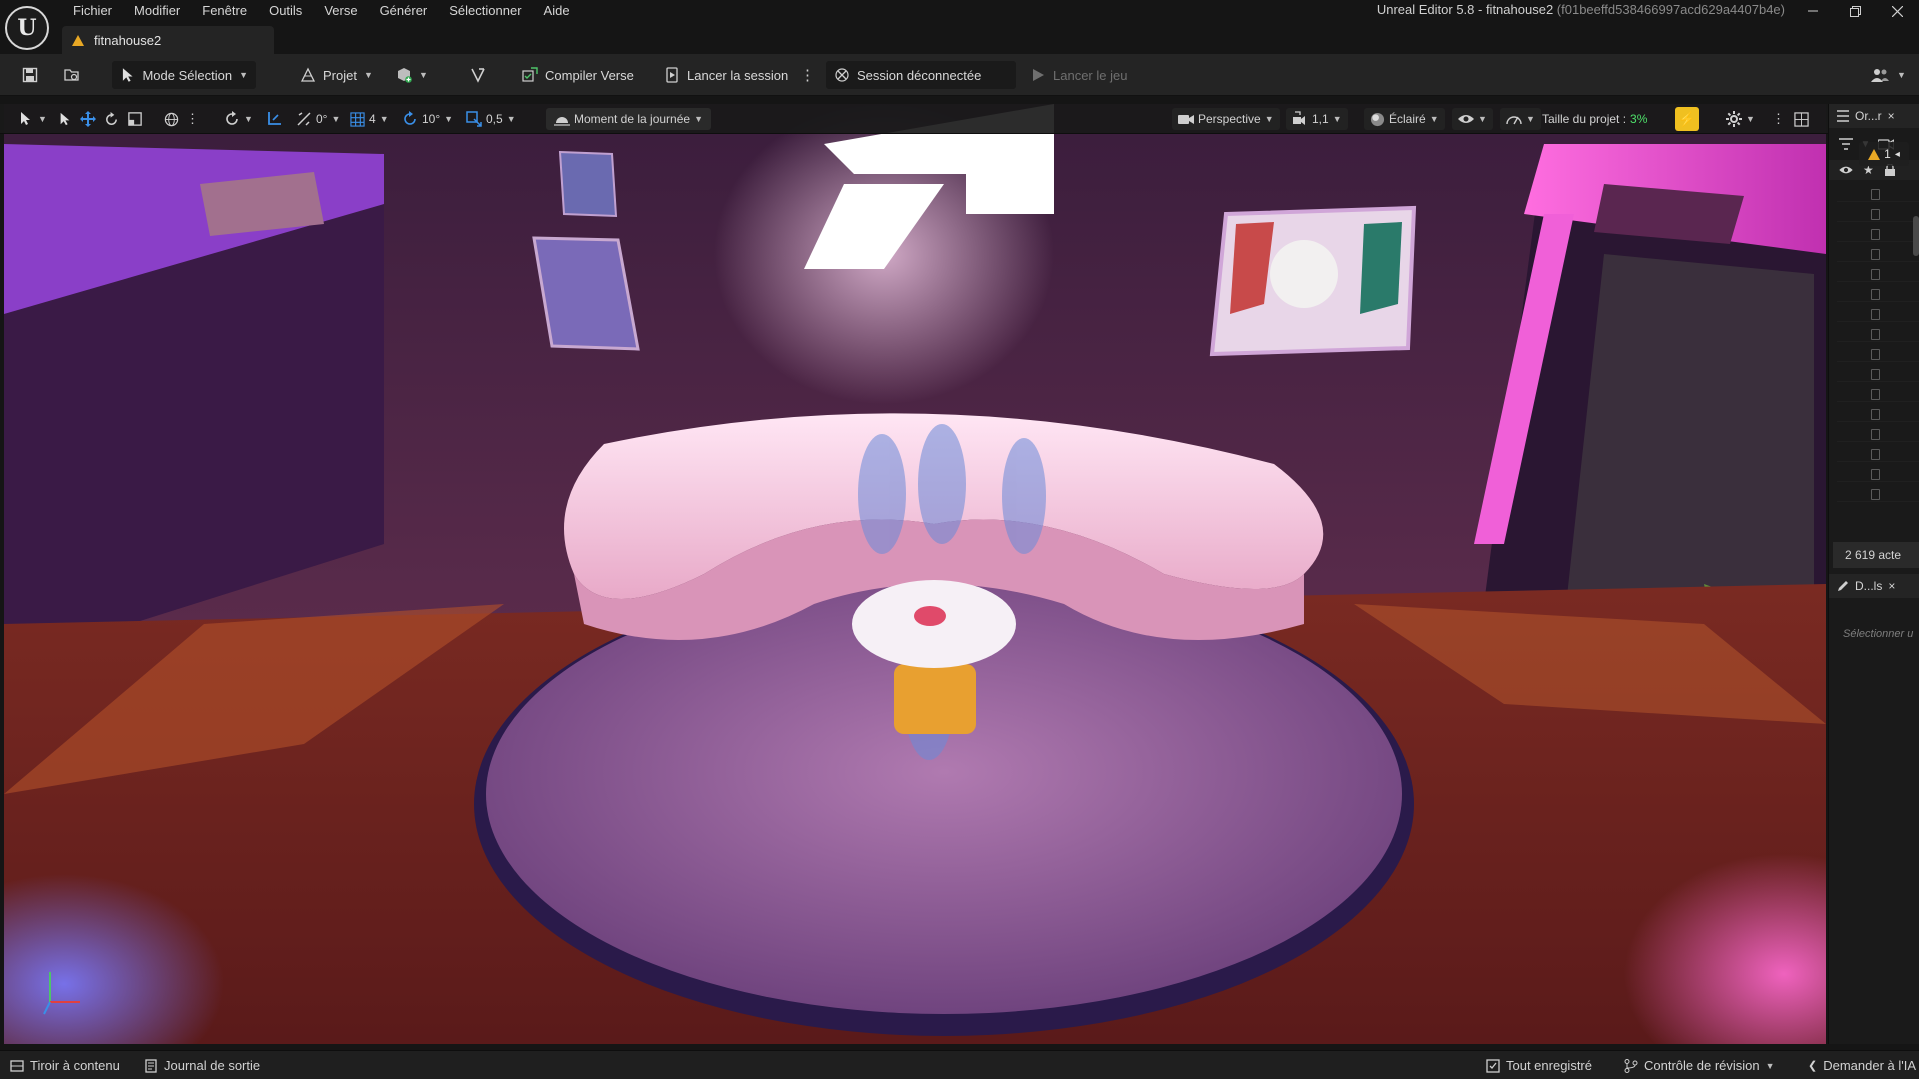 The width and height of the screenshot is (1919, 1079). Describe the element at coordinates (88, 119) in the screenshot. I see `translate-tool` at that location.